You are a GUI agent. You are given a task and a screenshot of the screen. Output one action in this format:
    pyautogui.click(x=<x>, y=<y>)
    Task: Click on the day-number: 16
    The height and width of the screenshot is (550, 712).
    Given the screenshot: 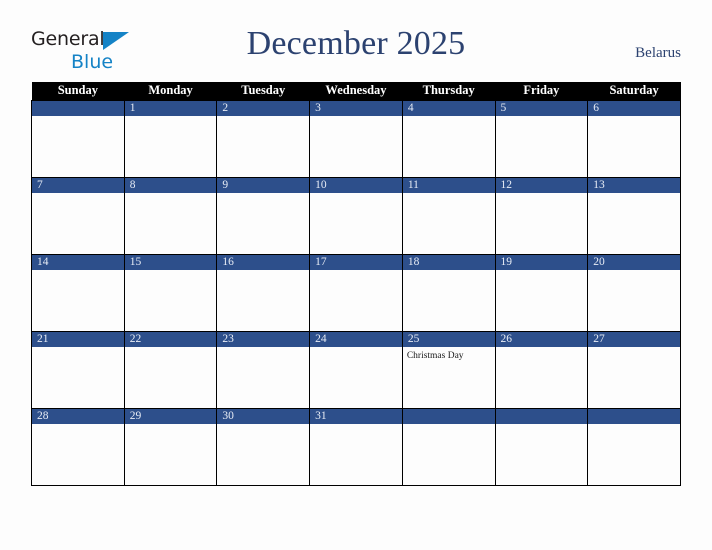 What is the action you would take?
    pyautogui.click(x=263, y=262)
    